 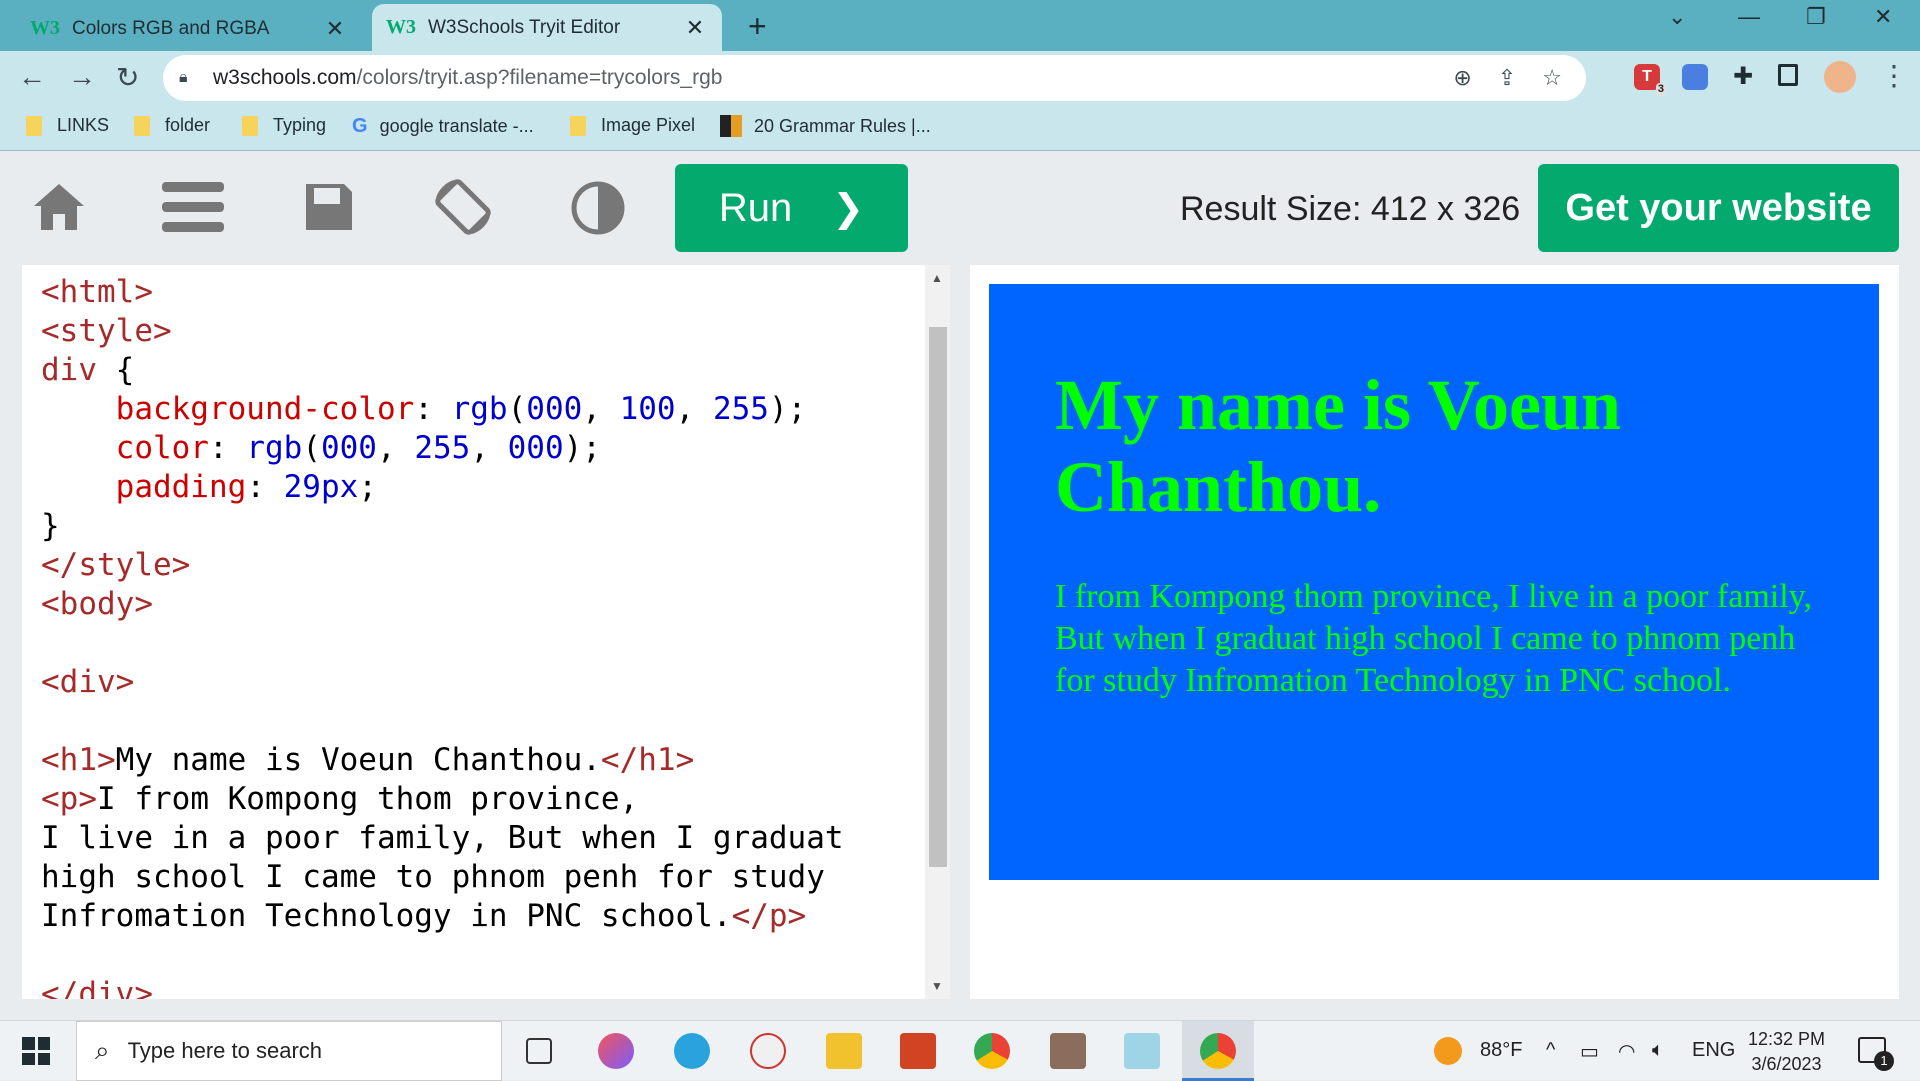 I want to click on chevron-right-icon: ❯, so click(x=848, y=208).